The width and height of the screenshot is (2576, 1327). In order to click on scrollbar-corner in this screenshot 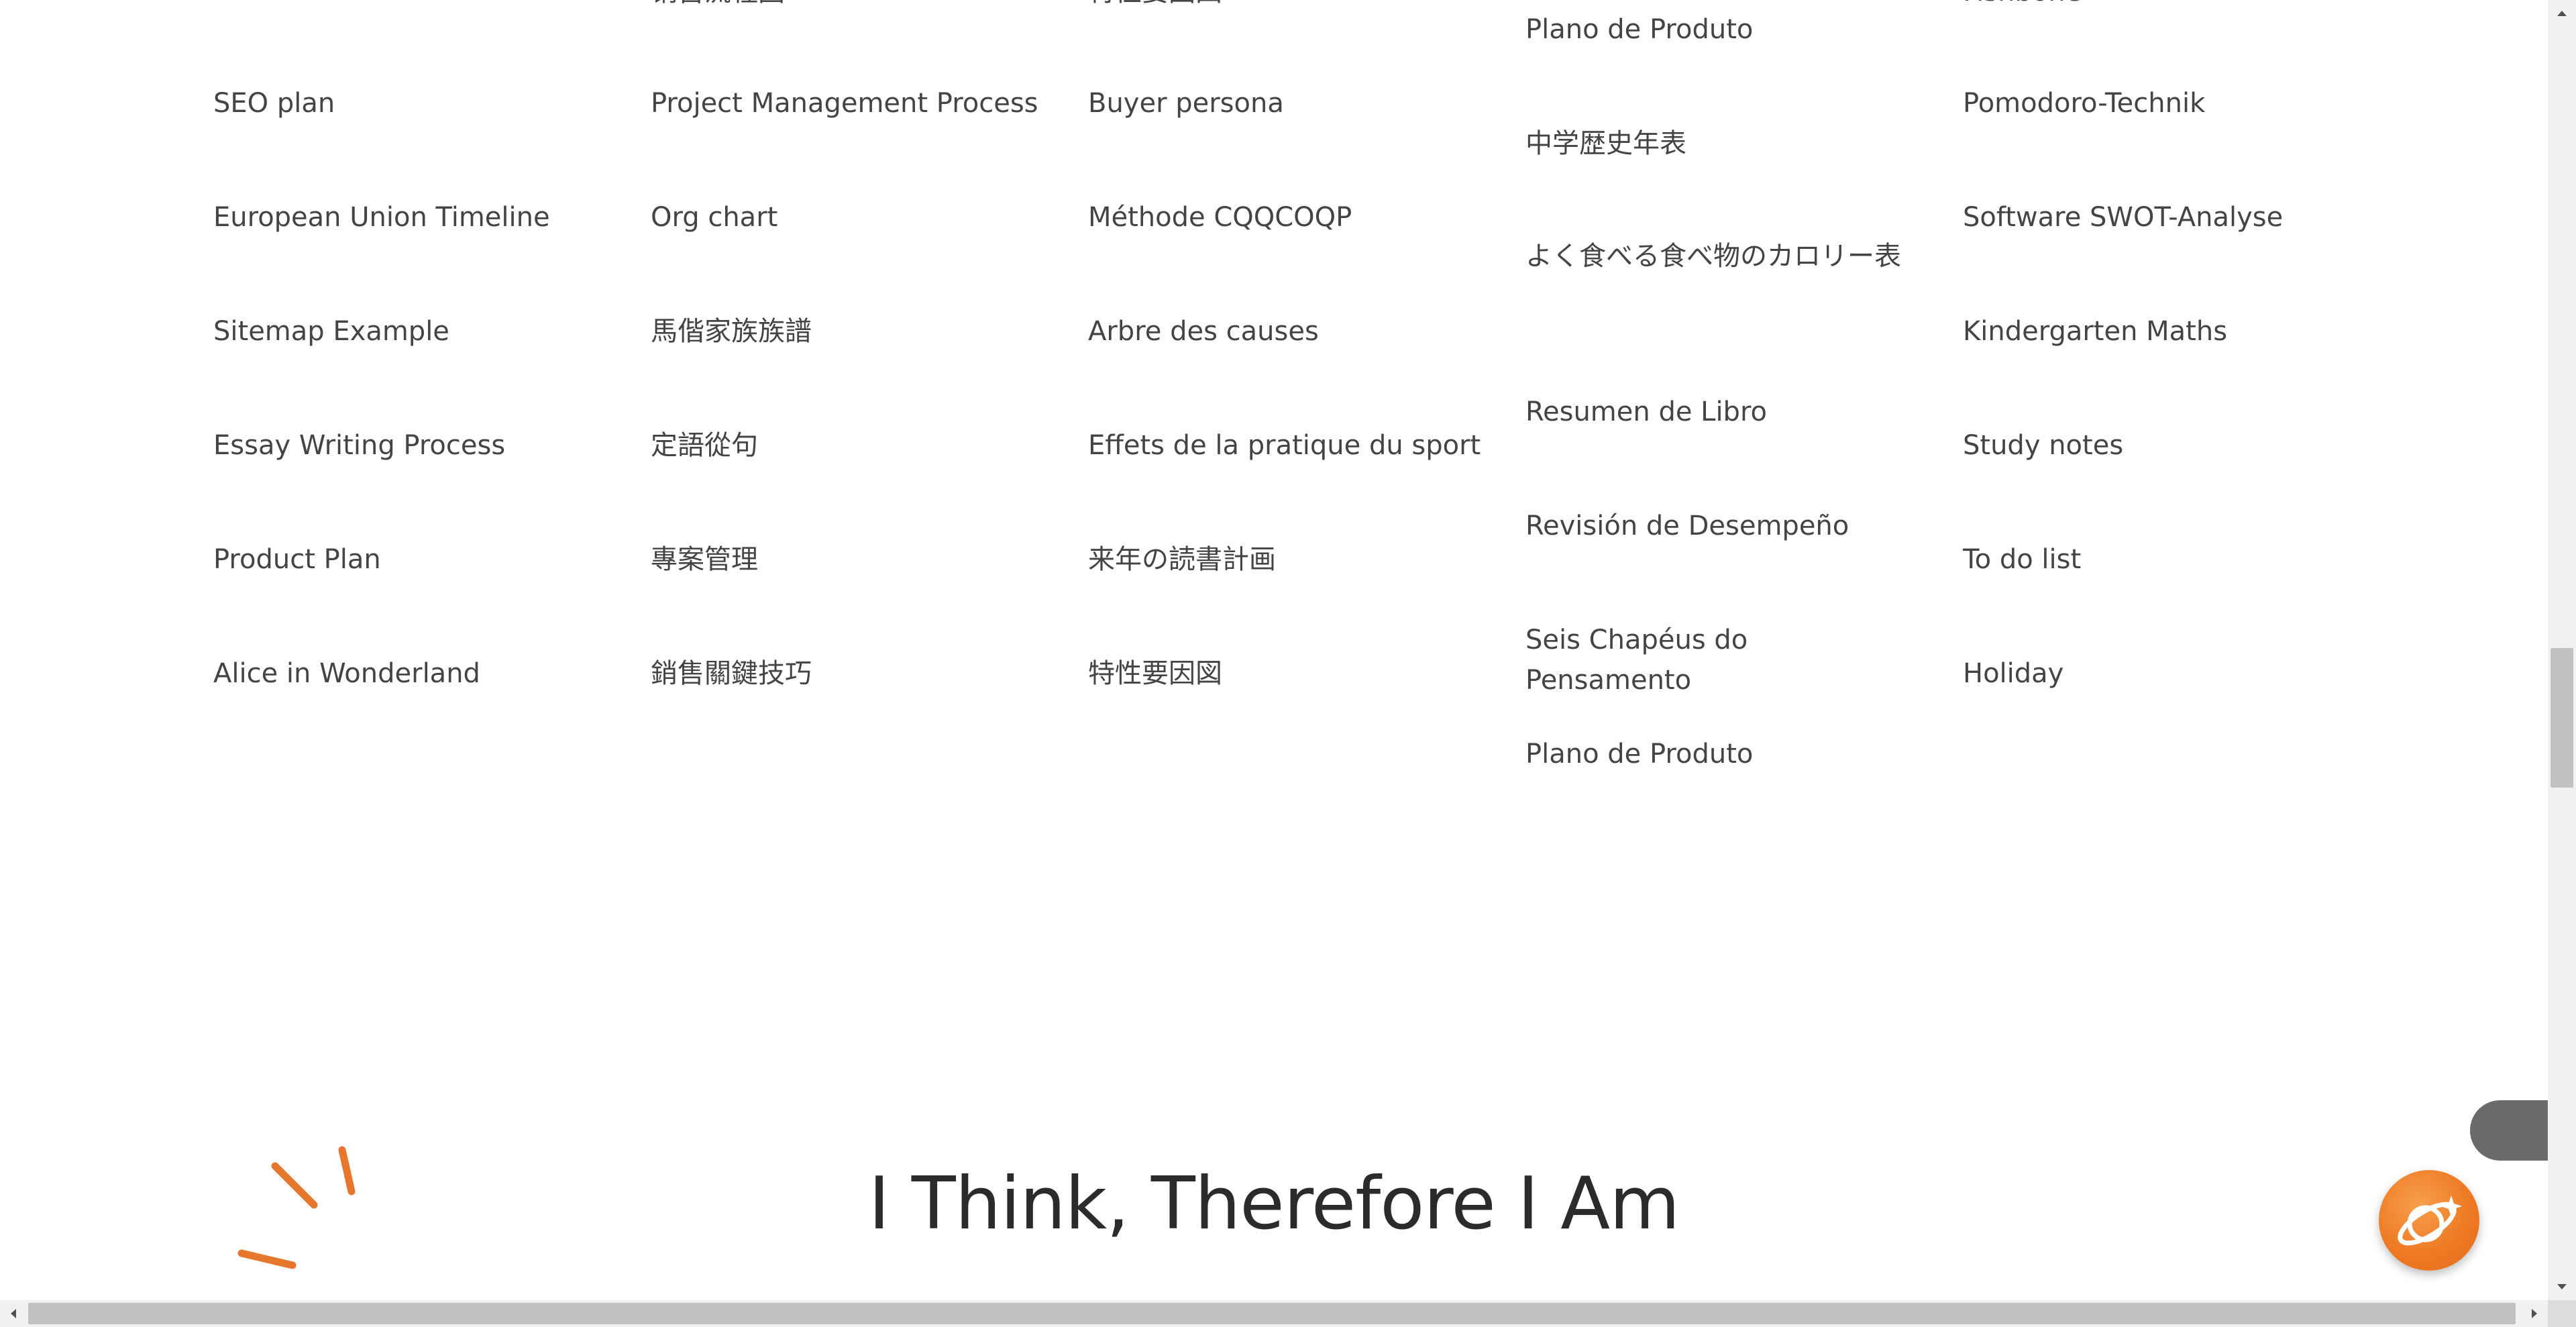, I will do `click(2562, 1313)`.